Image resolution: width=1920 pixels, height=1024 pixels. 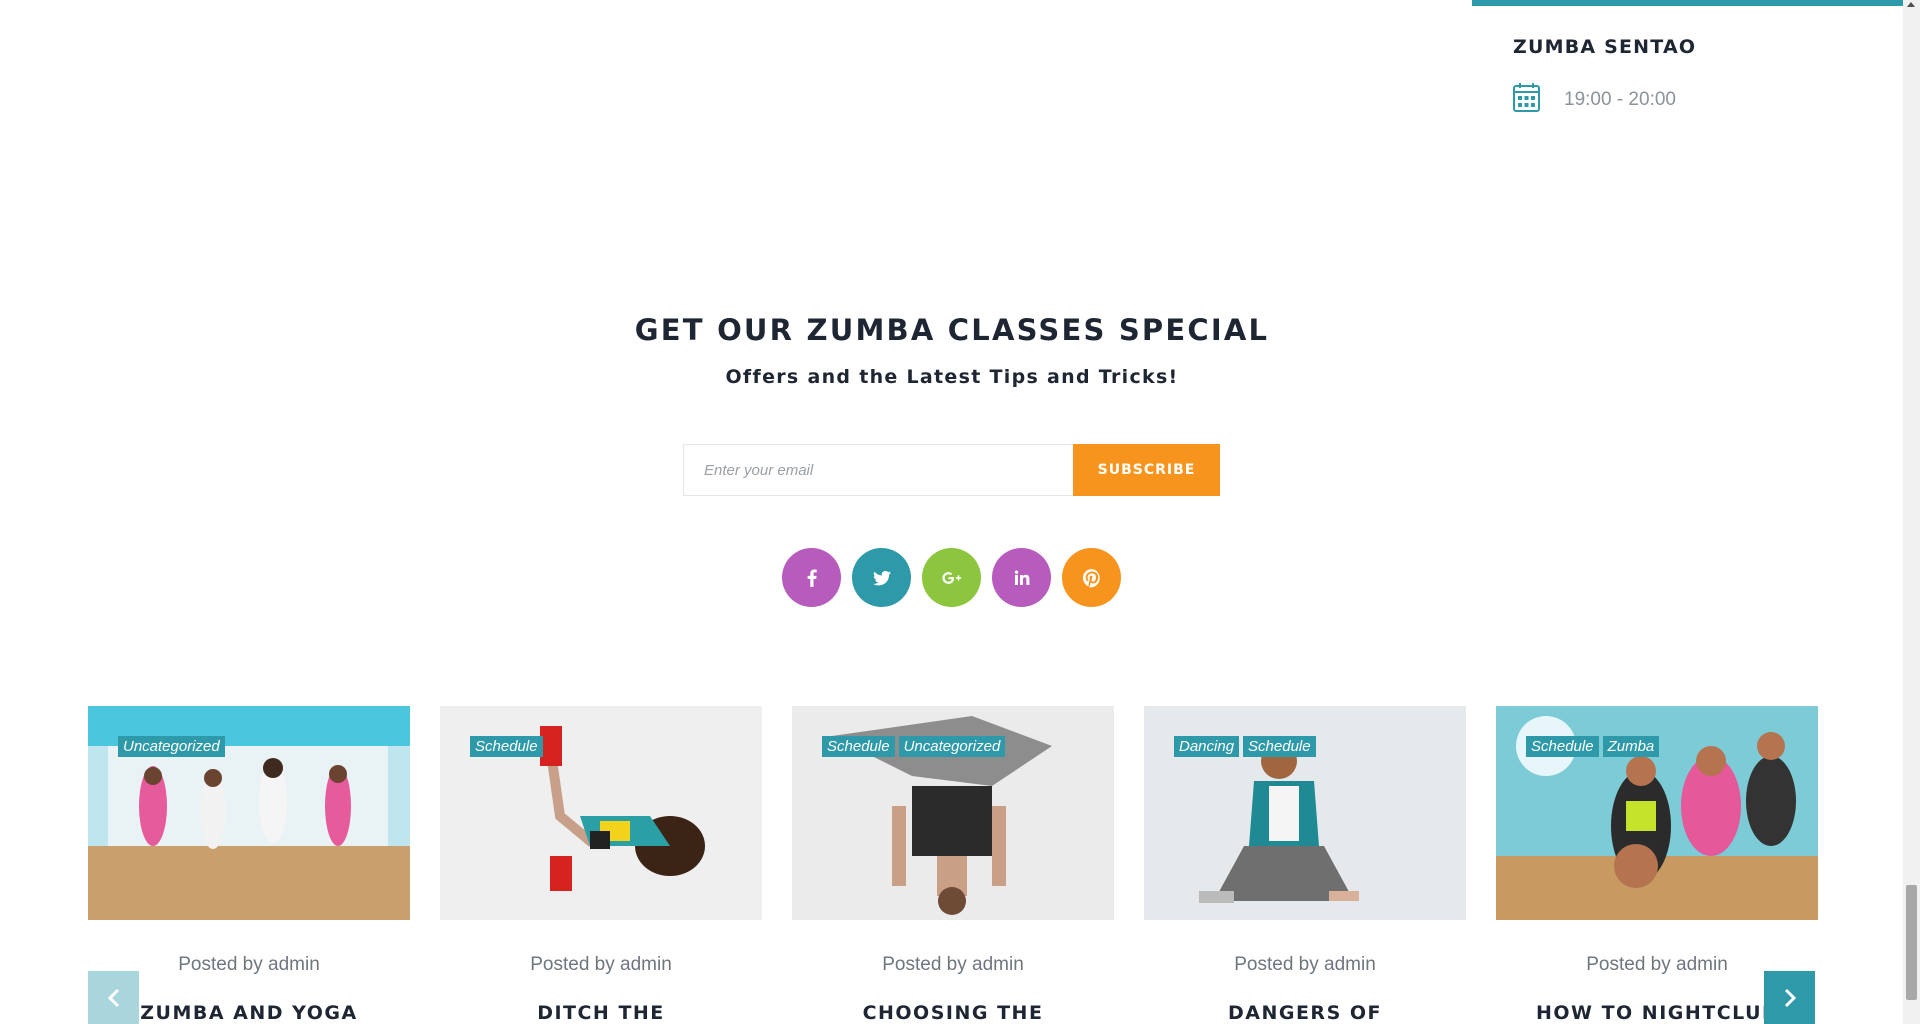 I want to click on google-plus-icon, so click(x=951, y=577).